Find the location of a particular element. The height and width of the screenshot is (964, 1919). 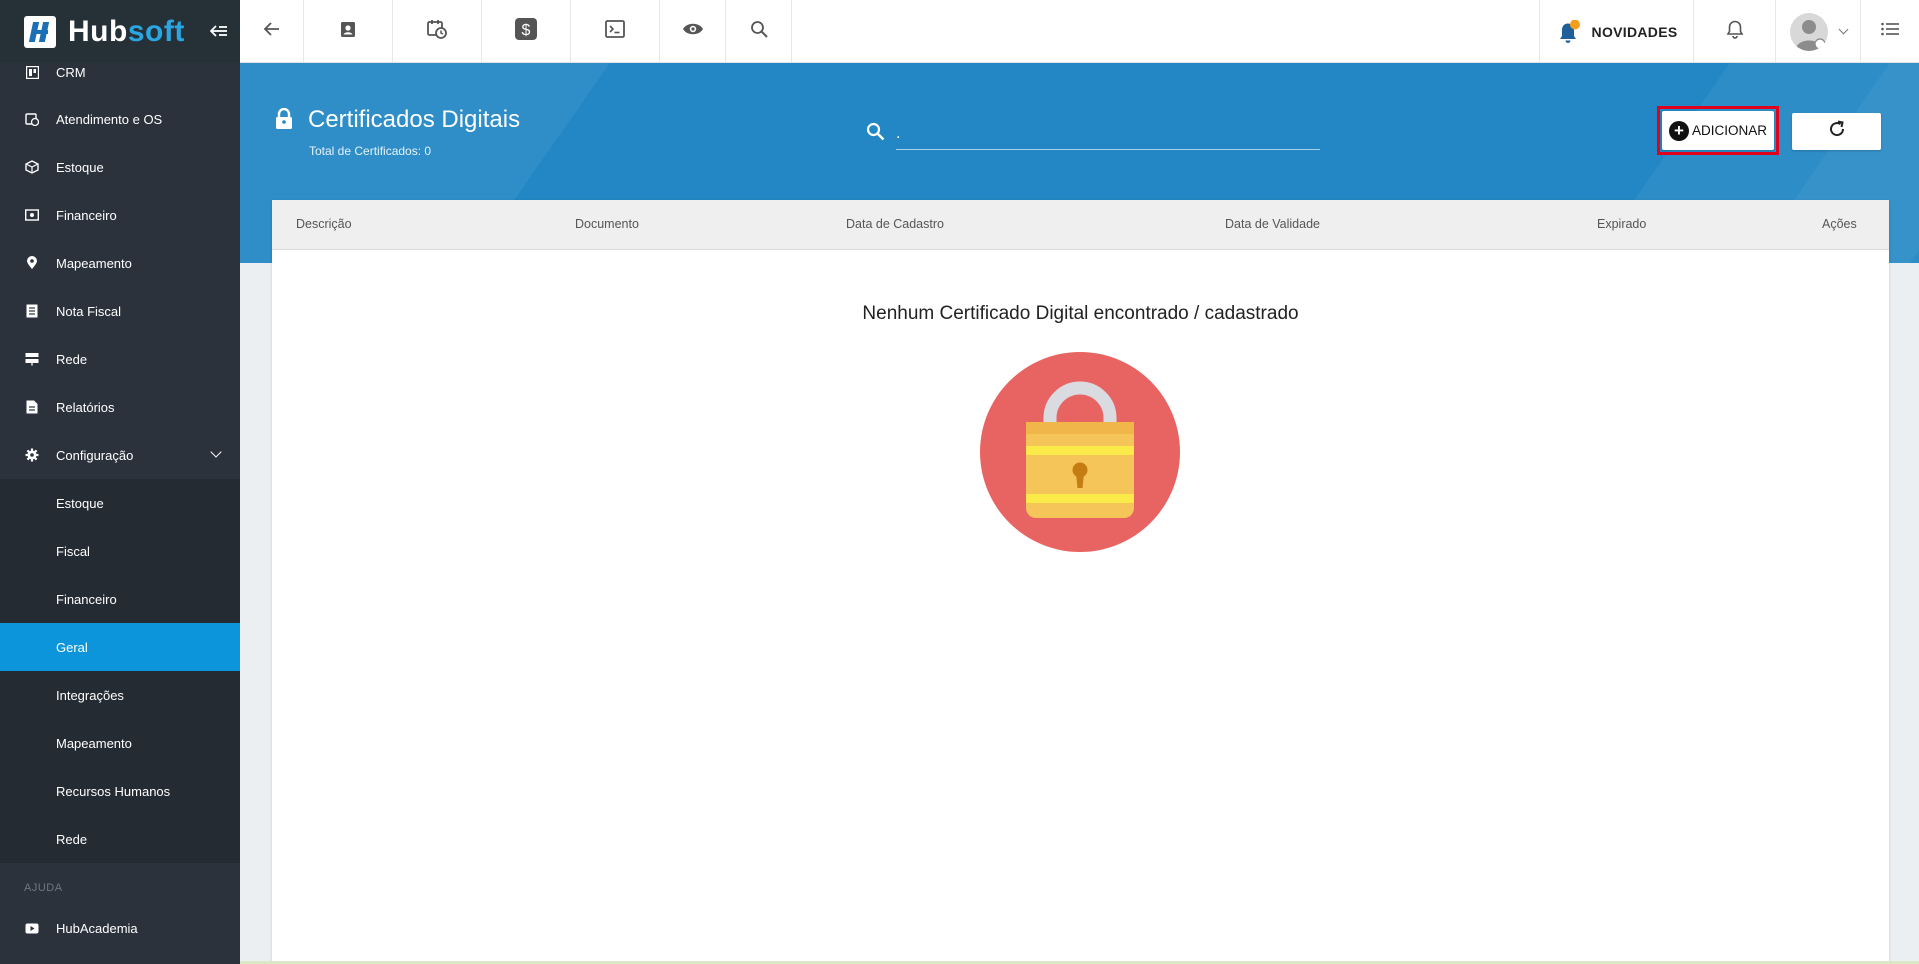

dollar-icon: $ is located at coordinates (526, 31).